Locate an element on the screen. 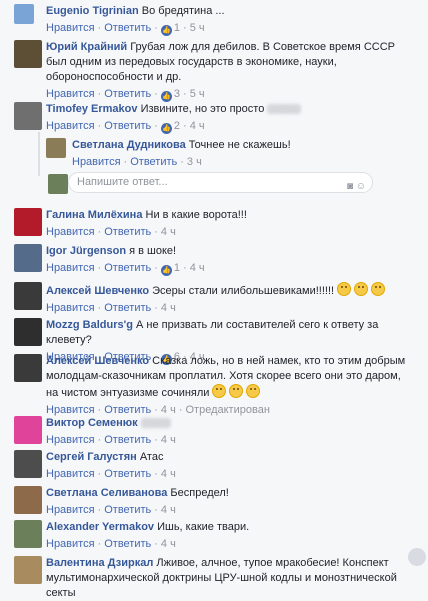 This screenshot has width=428, height=601. comment-author: Alexander Yermakov is located at coordinates (100, 527).